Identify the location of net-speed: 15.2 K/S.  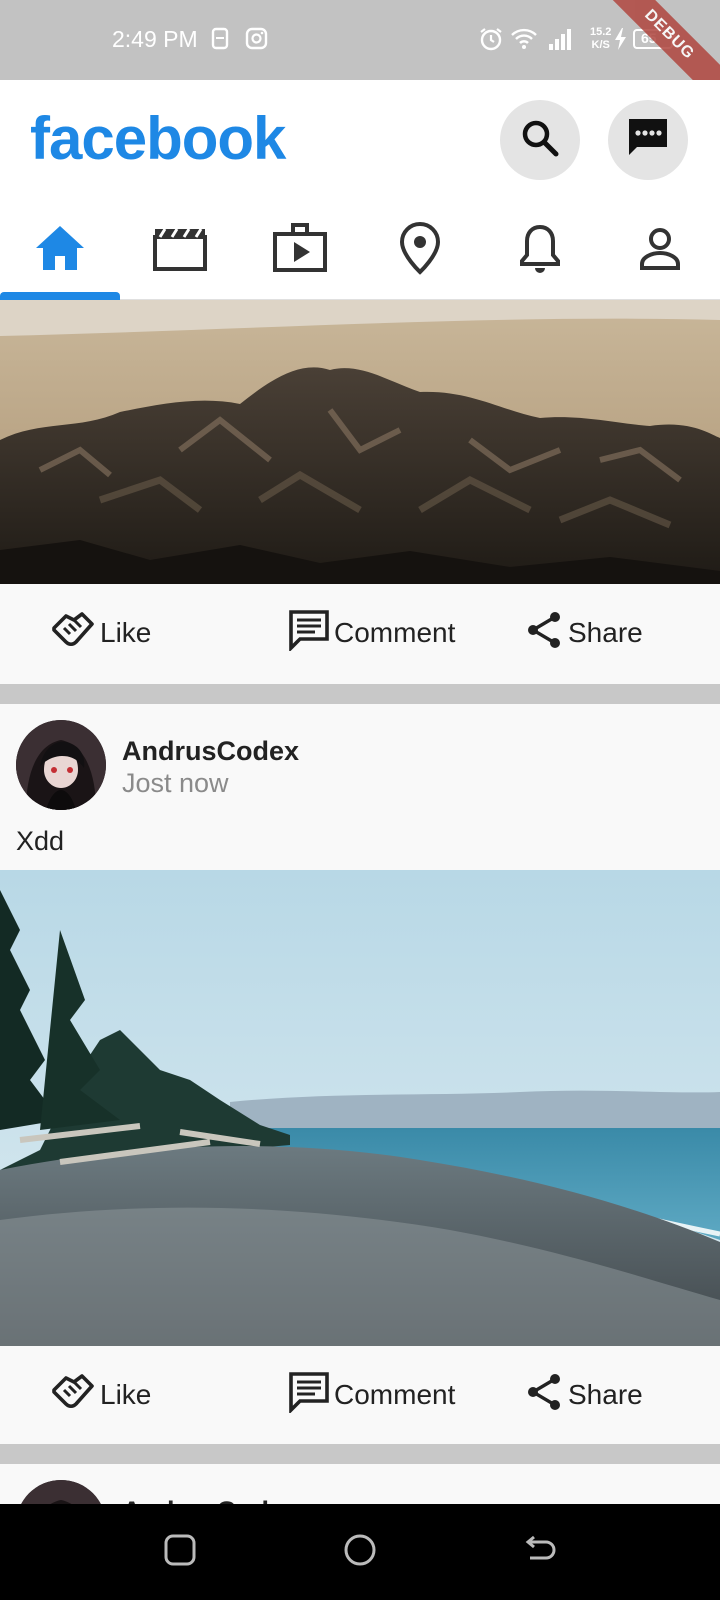
(600, 39).